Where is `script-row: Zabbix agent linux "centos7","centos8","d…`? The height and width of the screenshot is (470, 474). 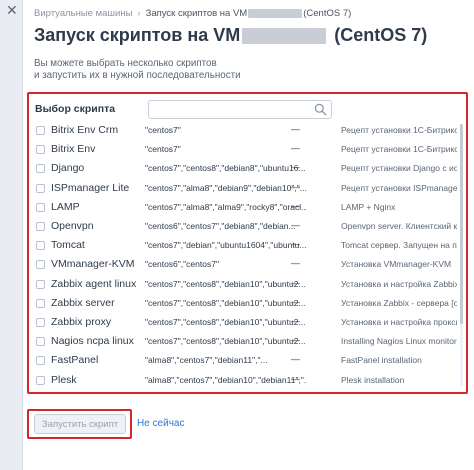
script-row: Zabbix agent linux "centos7","centos8","d… is located at coordinates (247, 285).